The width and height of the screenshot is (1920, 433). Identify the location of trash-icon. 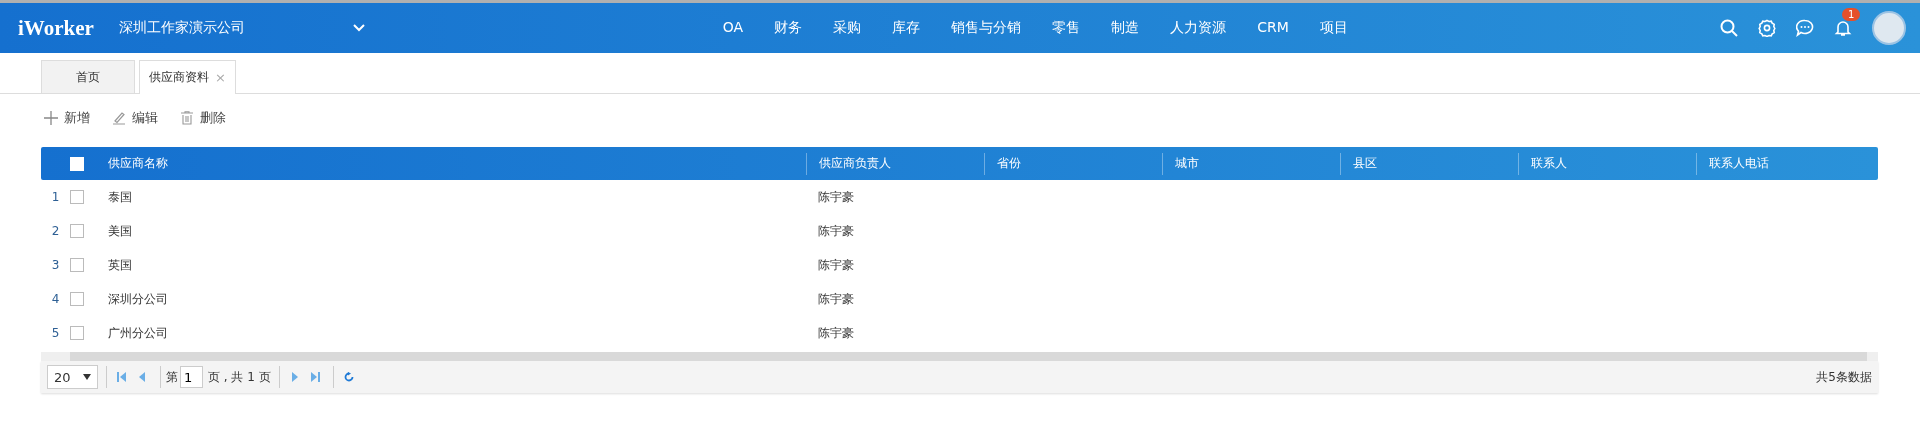
(187, 118).